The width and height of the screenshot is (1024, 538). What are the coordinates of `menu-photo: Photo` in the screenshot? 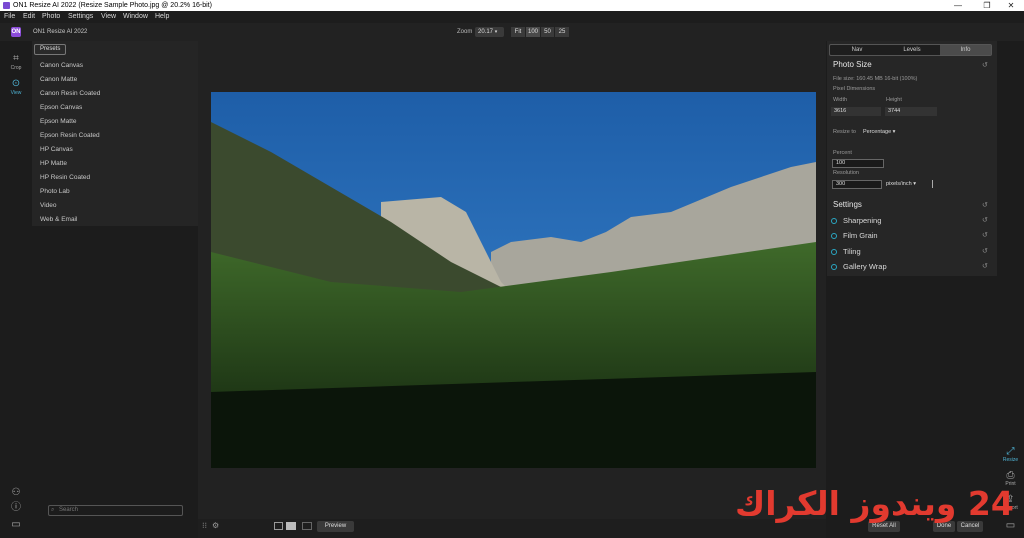 It's located at (51, 17).